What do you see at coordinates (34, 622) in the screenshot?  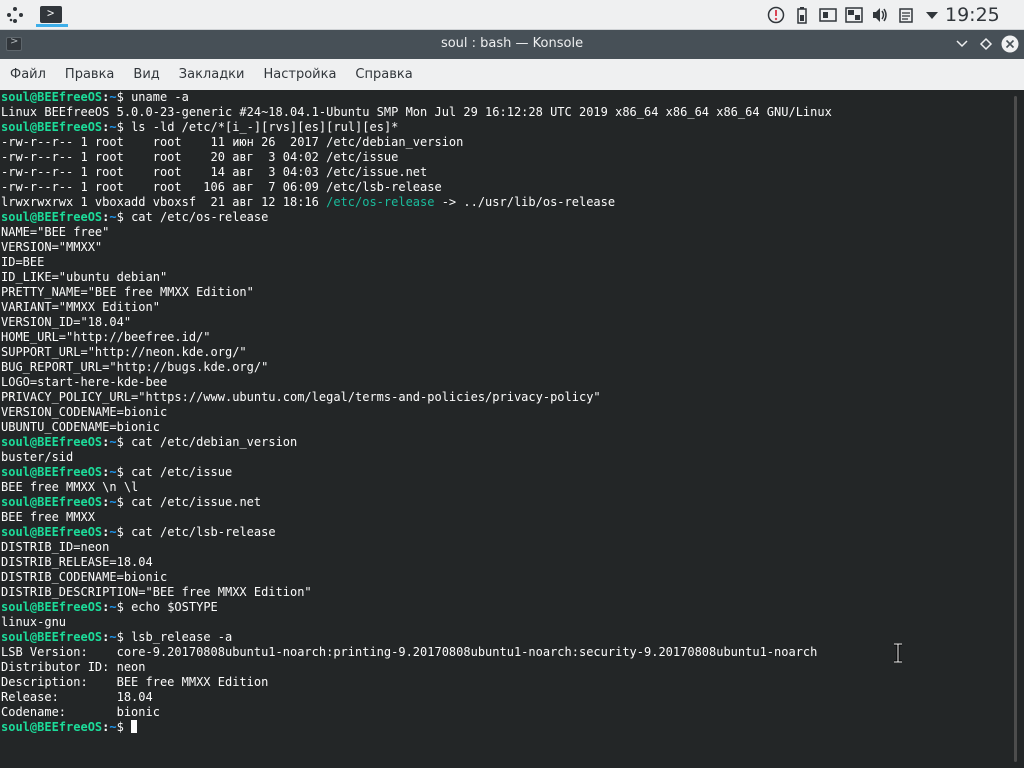 I see `output-text: linux-gnu` at bounding box center [34, 622].